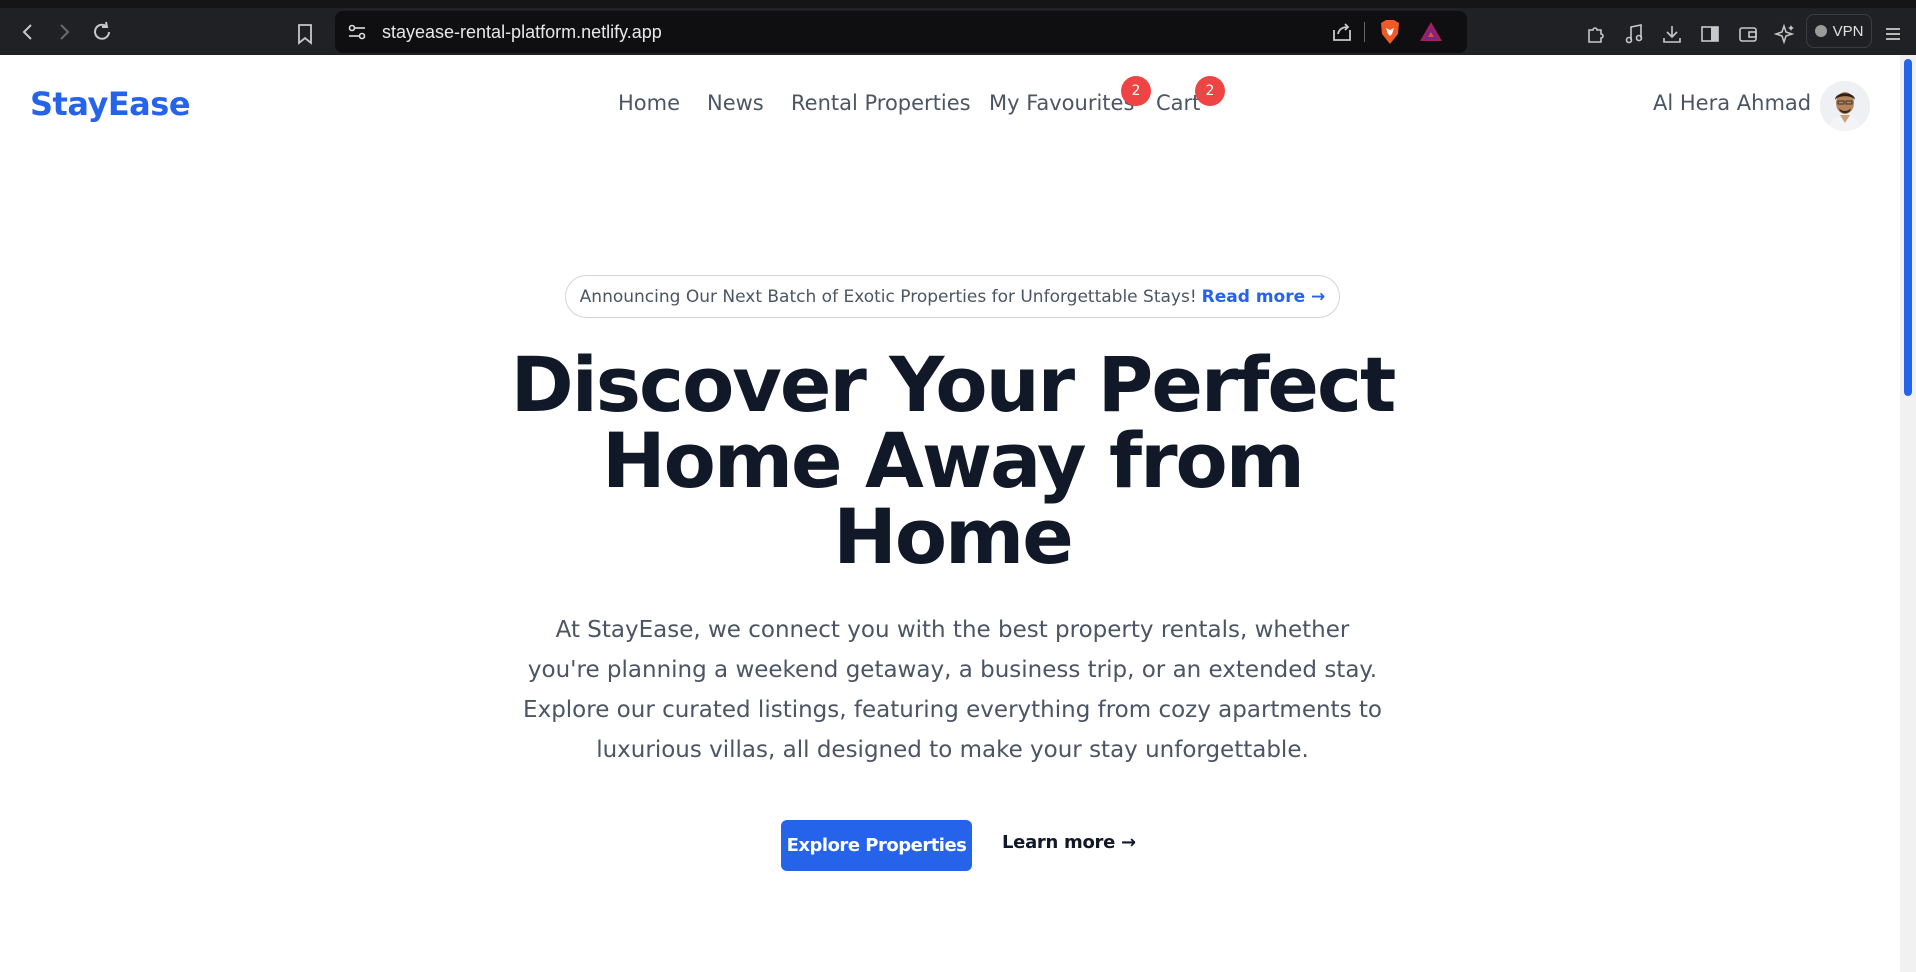 This screenshot has width=1916, height=972. Describe the element at coordinates (1069, 842) in the screenshot. I see `learn-more-link: Learn more →` at that location.